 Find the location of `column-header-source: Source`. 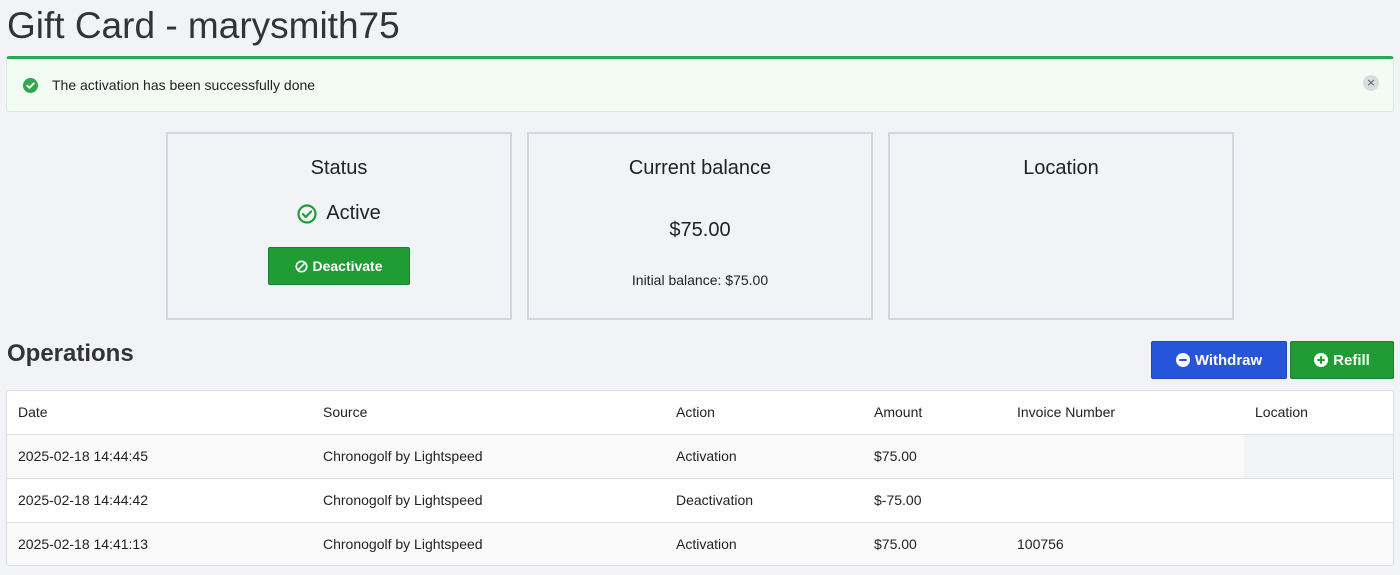

column-header-source: Source is located at coordinates (488, 413).